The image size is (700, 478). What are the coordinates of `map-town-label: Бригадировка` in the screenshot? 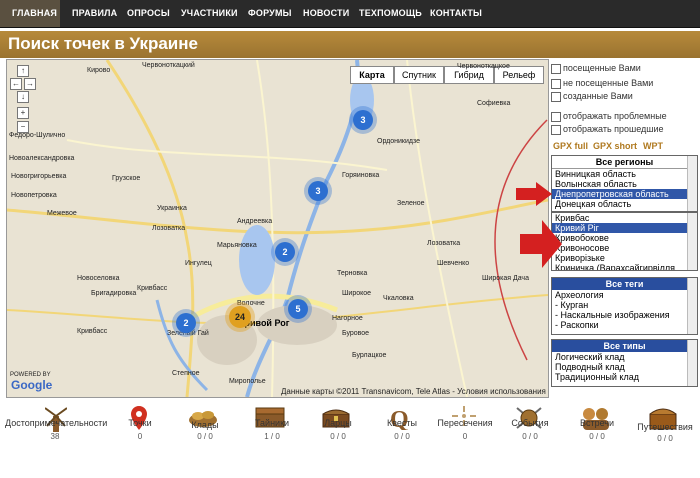 It's located at (114, 293).